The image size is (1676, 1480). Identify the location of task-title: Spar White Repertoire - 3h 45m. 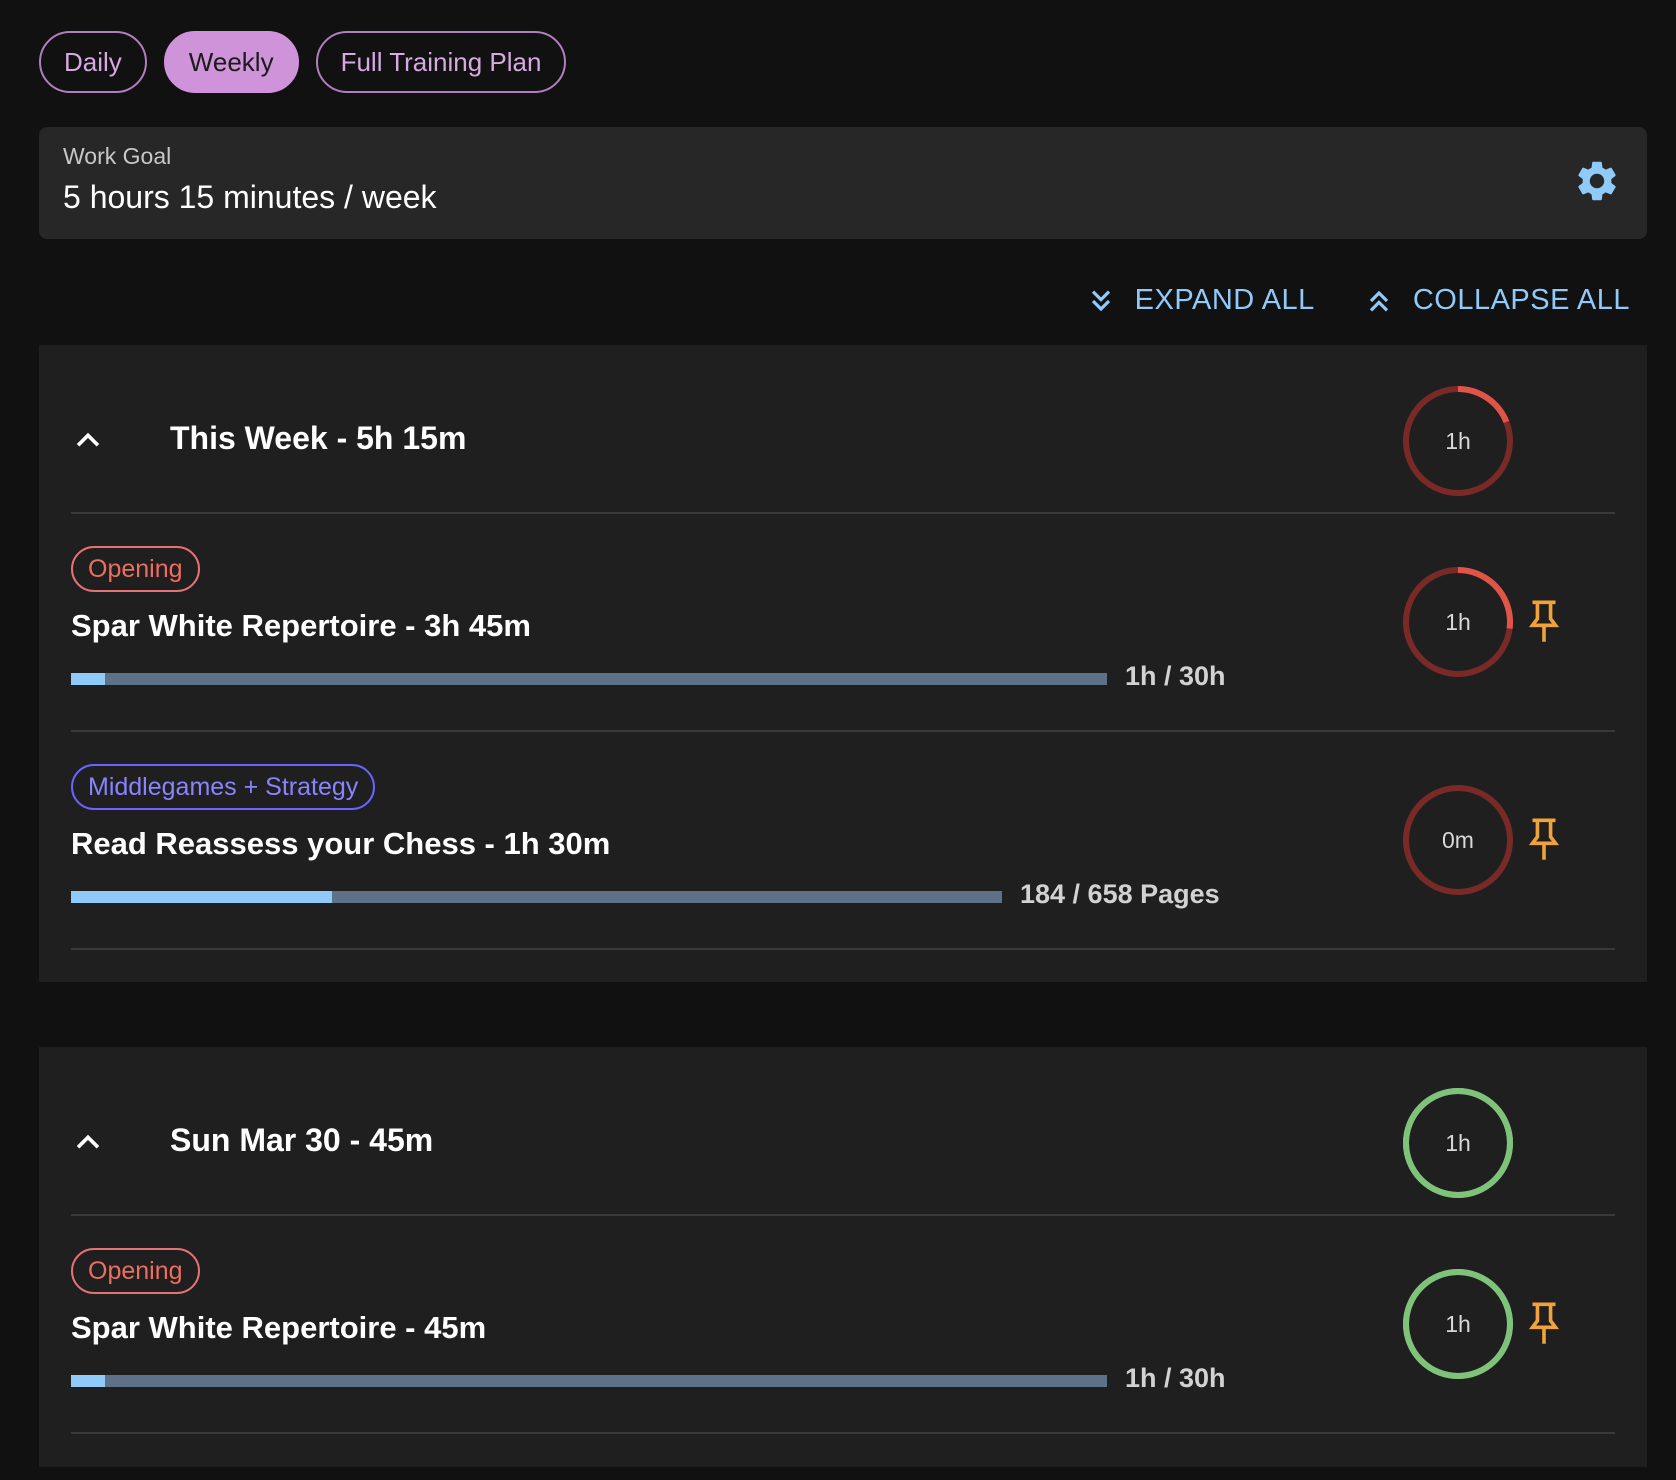
(301, 625).